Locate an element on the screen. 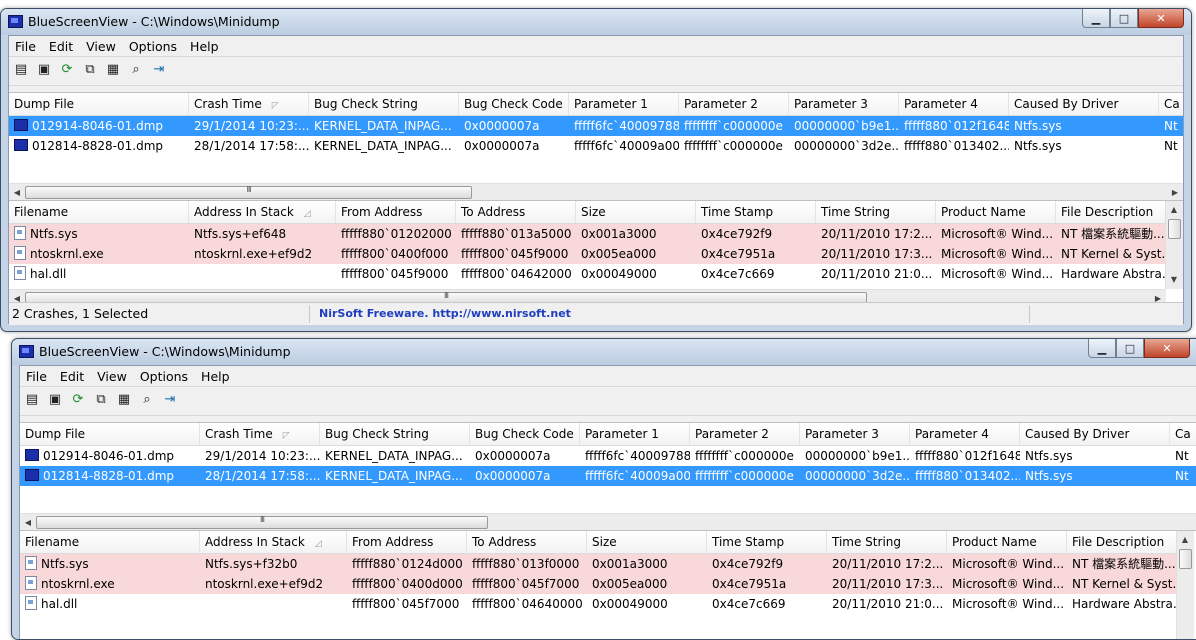 The width and height of the screenshot is (1196, 640). dump-list-hscrollbar: ◀ III is located at coordinates (608, 522).